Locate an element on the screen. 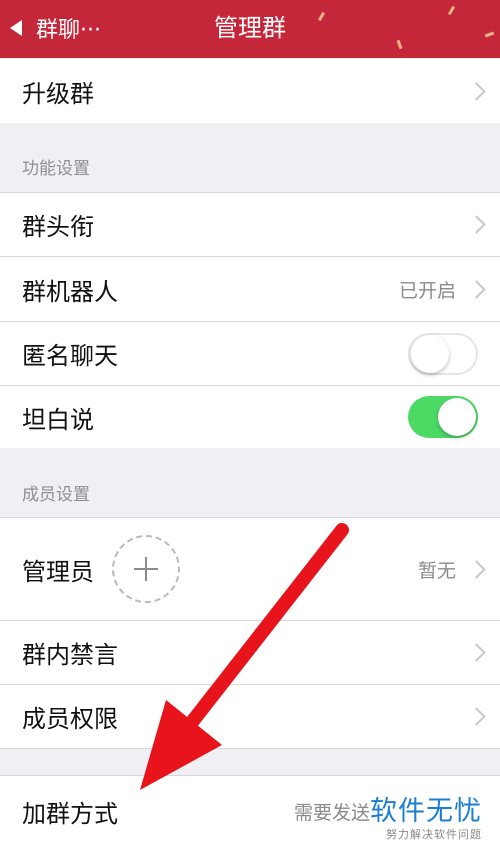  watermark-slogan: 努力解决软件问题 is located at coordinates (434, 834).